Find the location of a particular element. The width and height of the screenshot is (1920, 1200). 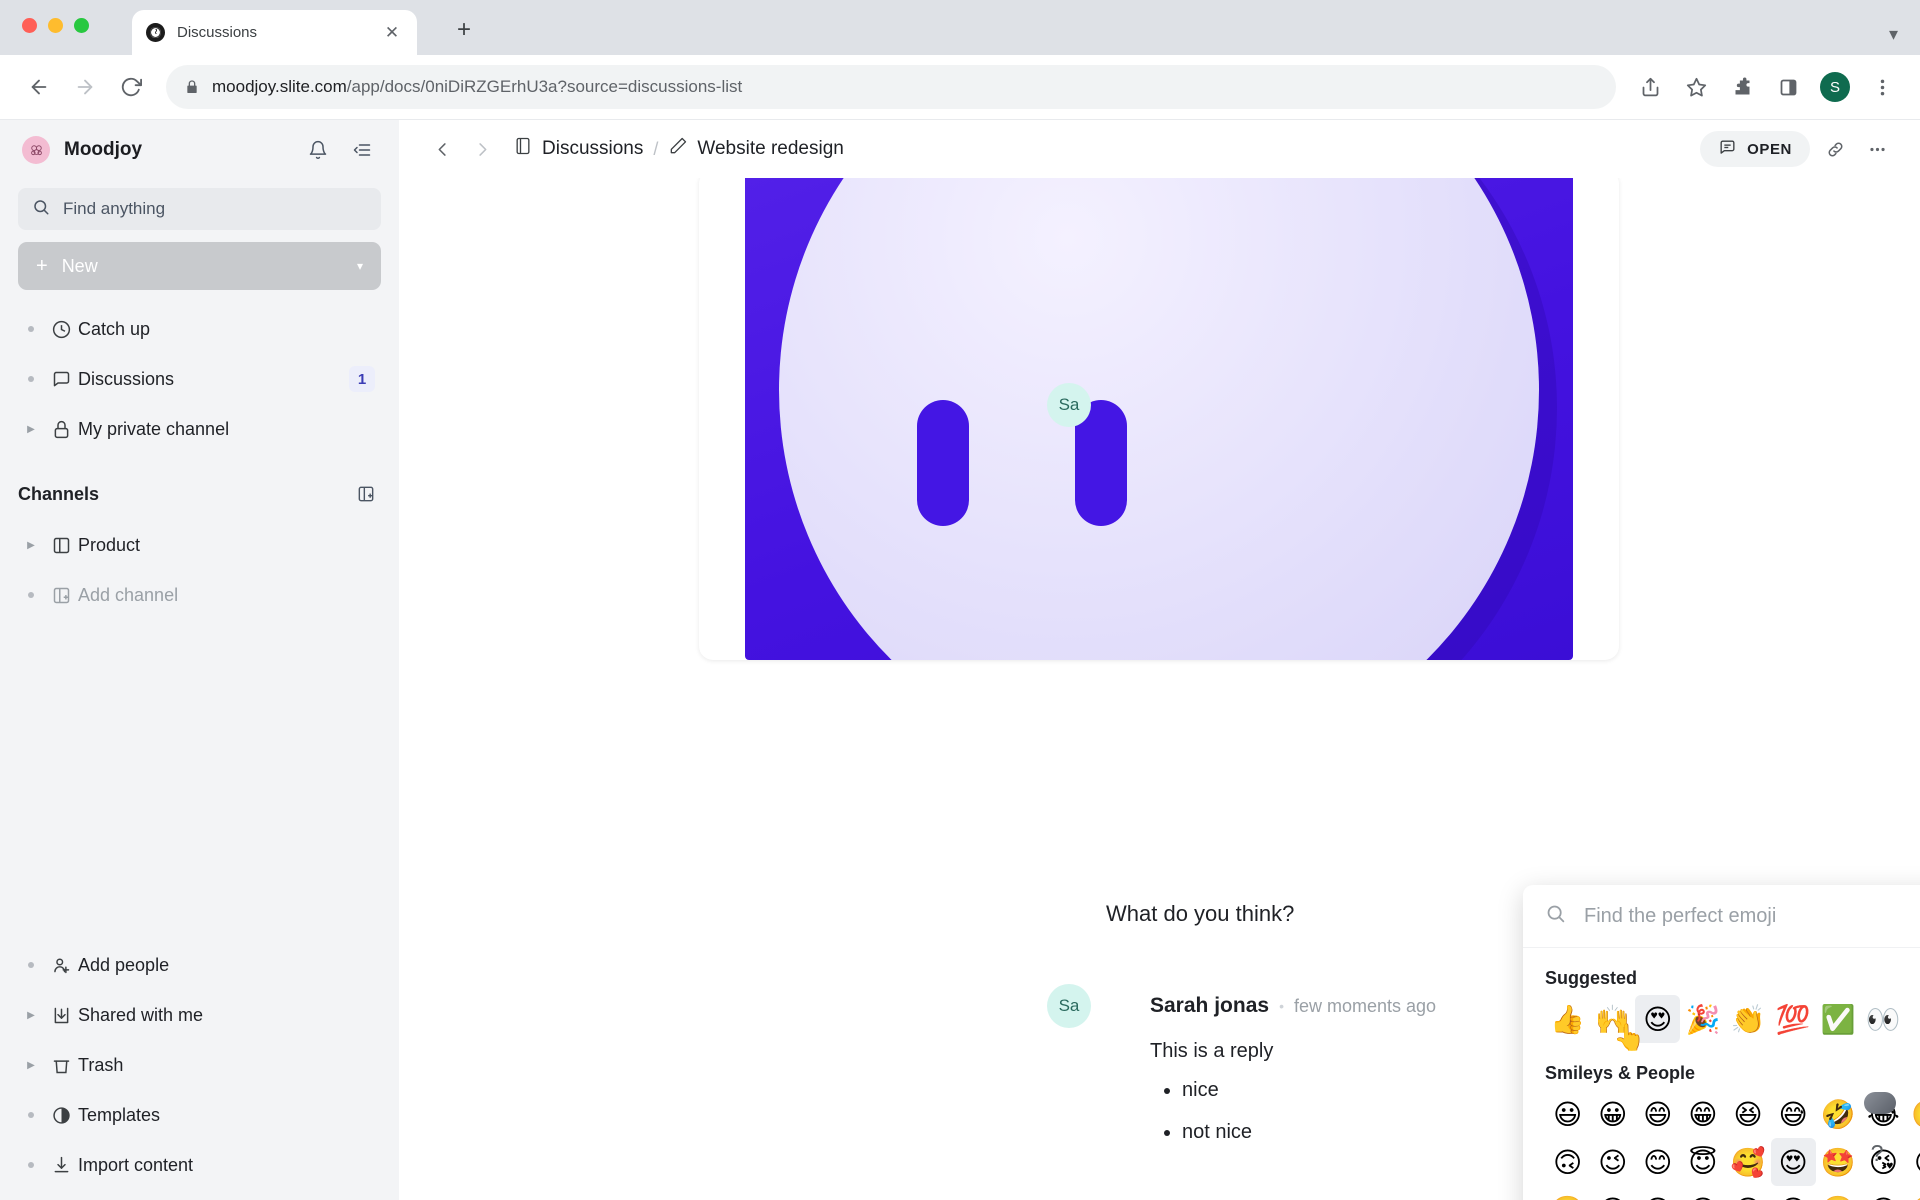

emoji-cell: 😚 is located at coordinates (1612, 1193).